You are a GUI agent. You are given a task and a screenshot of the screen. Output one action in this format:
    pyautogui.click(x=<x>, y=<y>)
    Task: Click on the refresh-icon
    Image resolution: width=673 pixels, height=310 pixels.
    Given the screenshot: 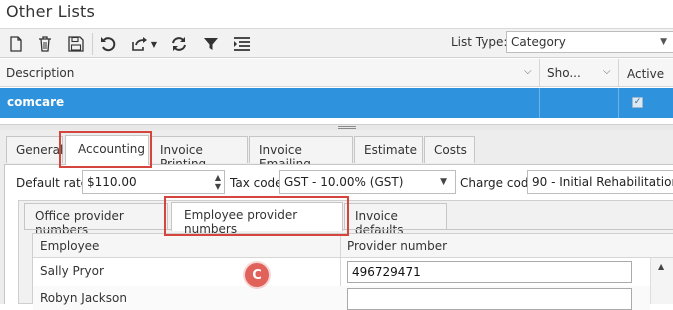 What is the action you would take?
    pyautogui.click(x=179, y=44)
    